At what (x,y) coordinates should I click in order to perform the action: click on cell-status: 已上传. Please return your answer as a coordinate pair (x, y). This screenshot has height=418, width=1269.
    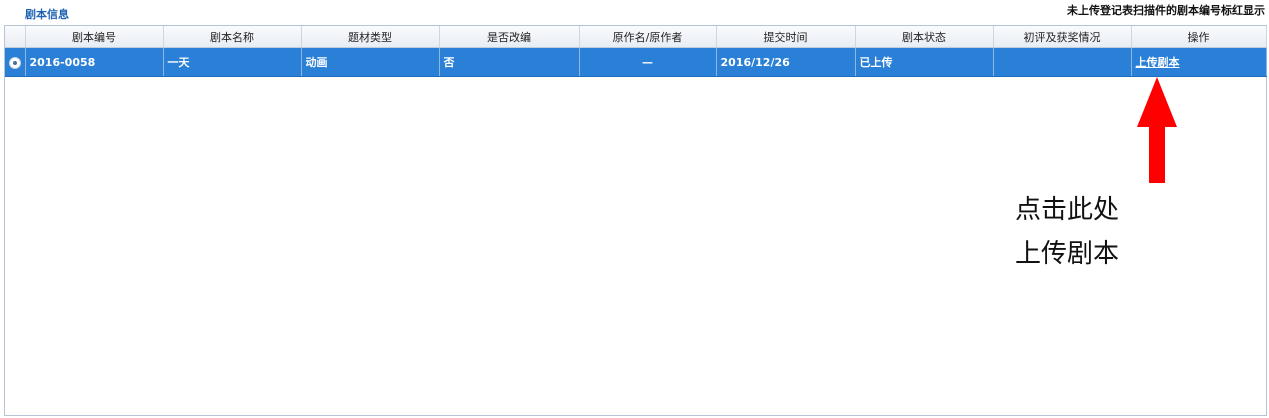
    Looking at the image, I should click on (924, 62).